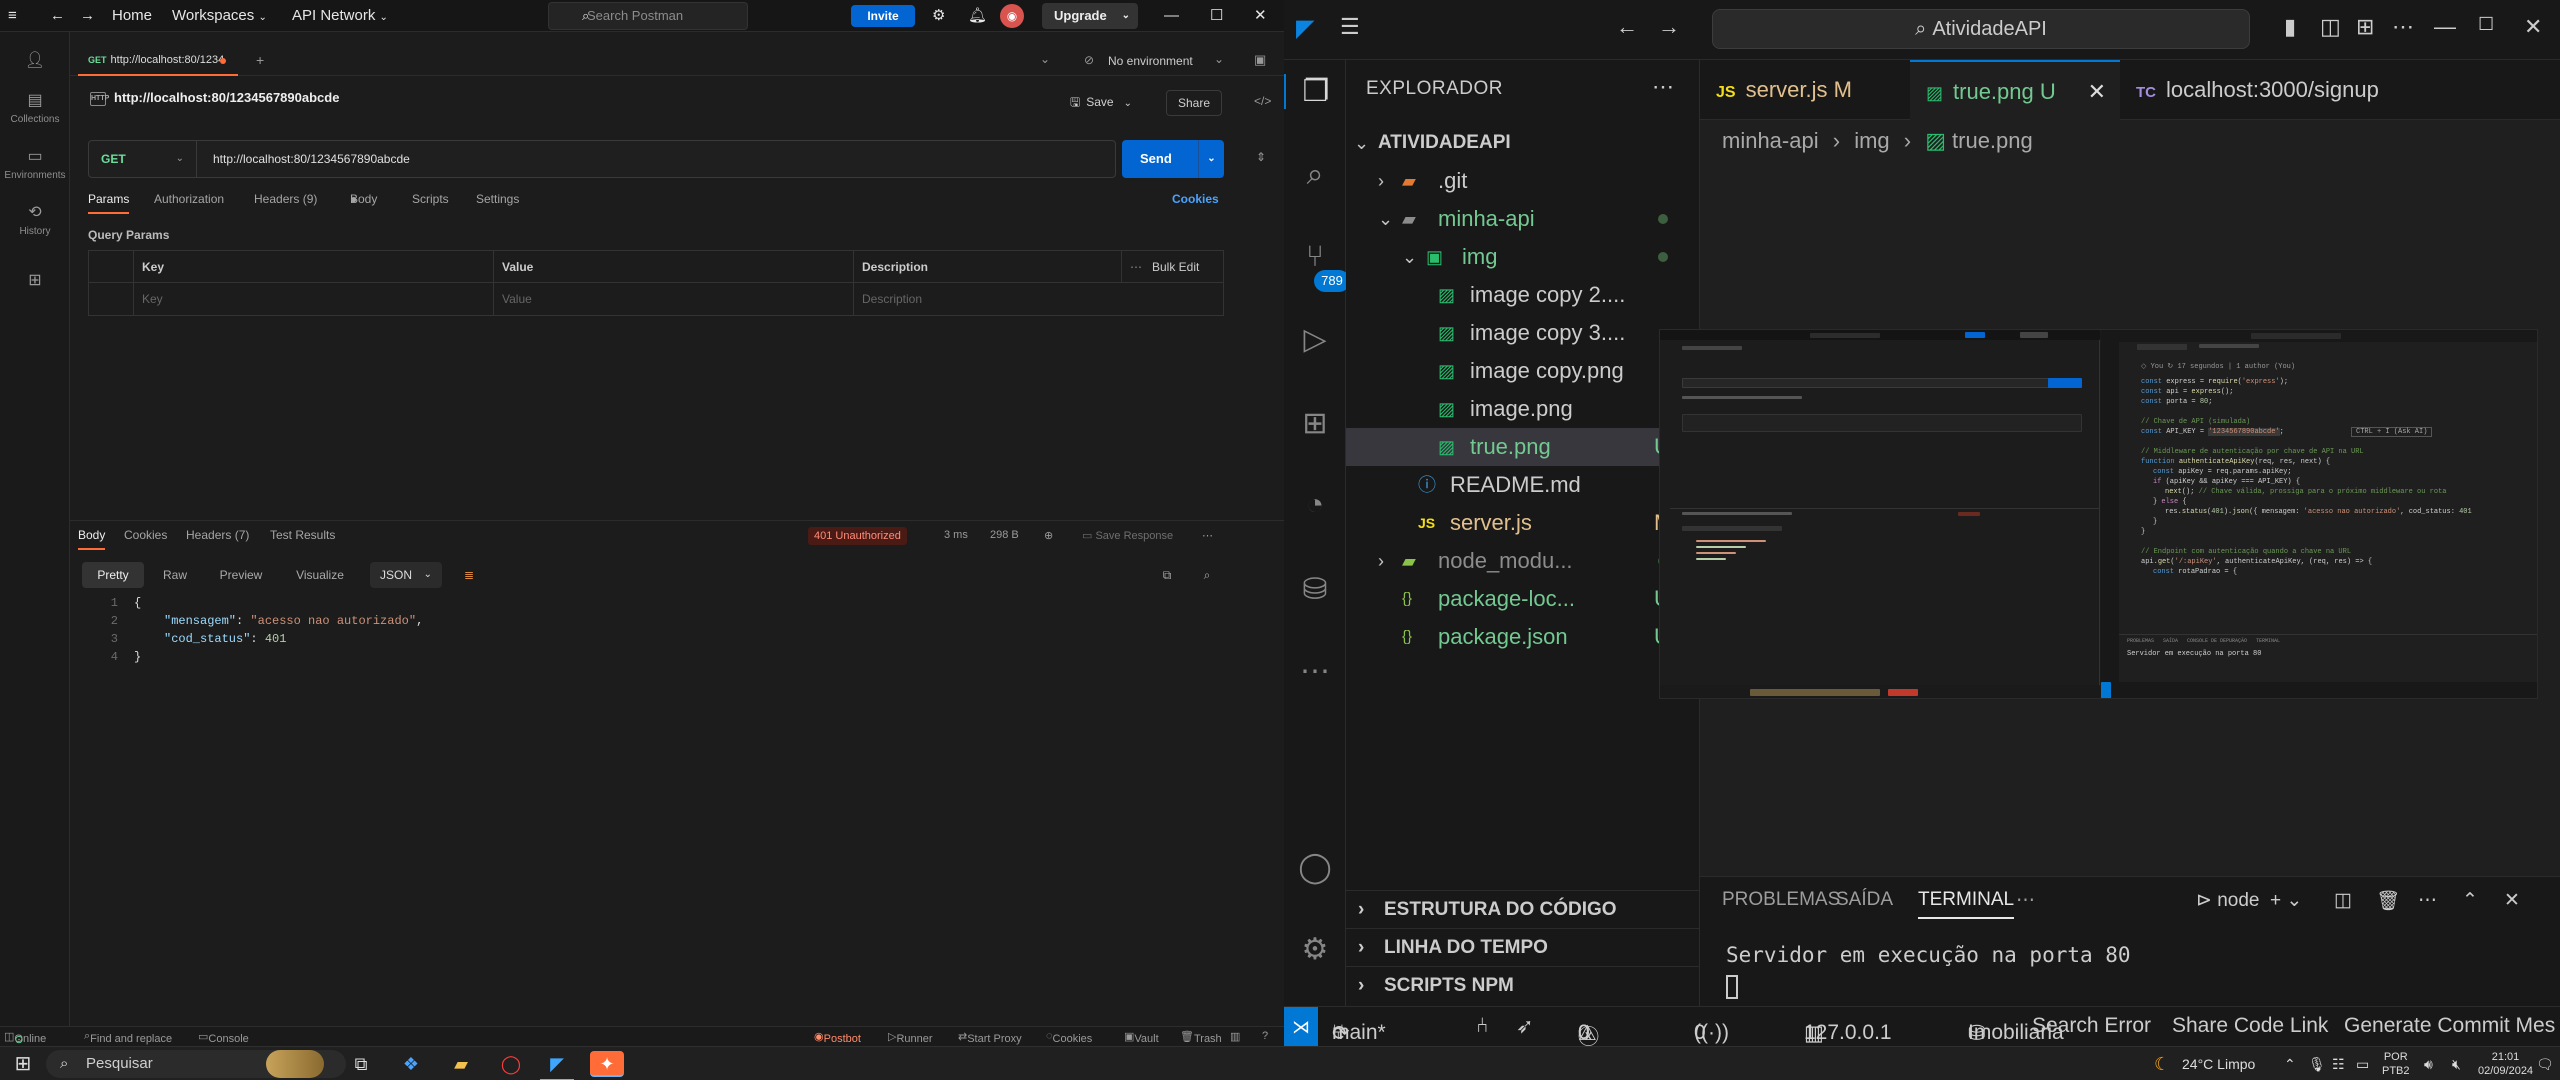 The height and width of the screenshot is (1080, 2560). What do you see at coordinates (1167, 575) in the screenshot?
I see `copy-icon: ⧉` at bounding box center [1167, 575].